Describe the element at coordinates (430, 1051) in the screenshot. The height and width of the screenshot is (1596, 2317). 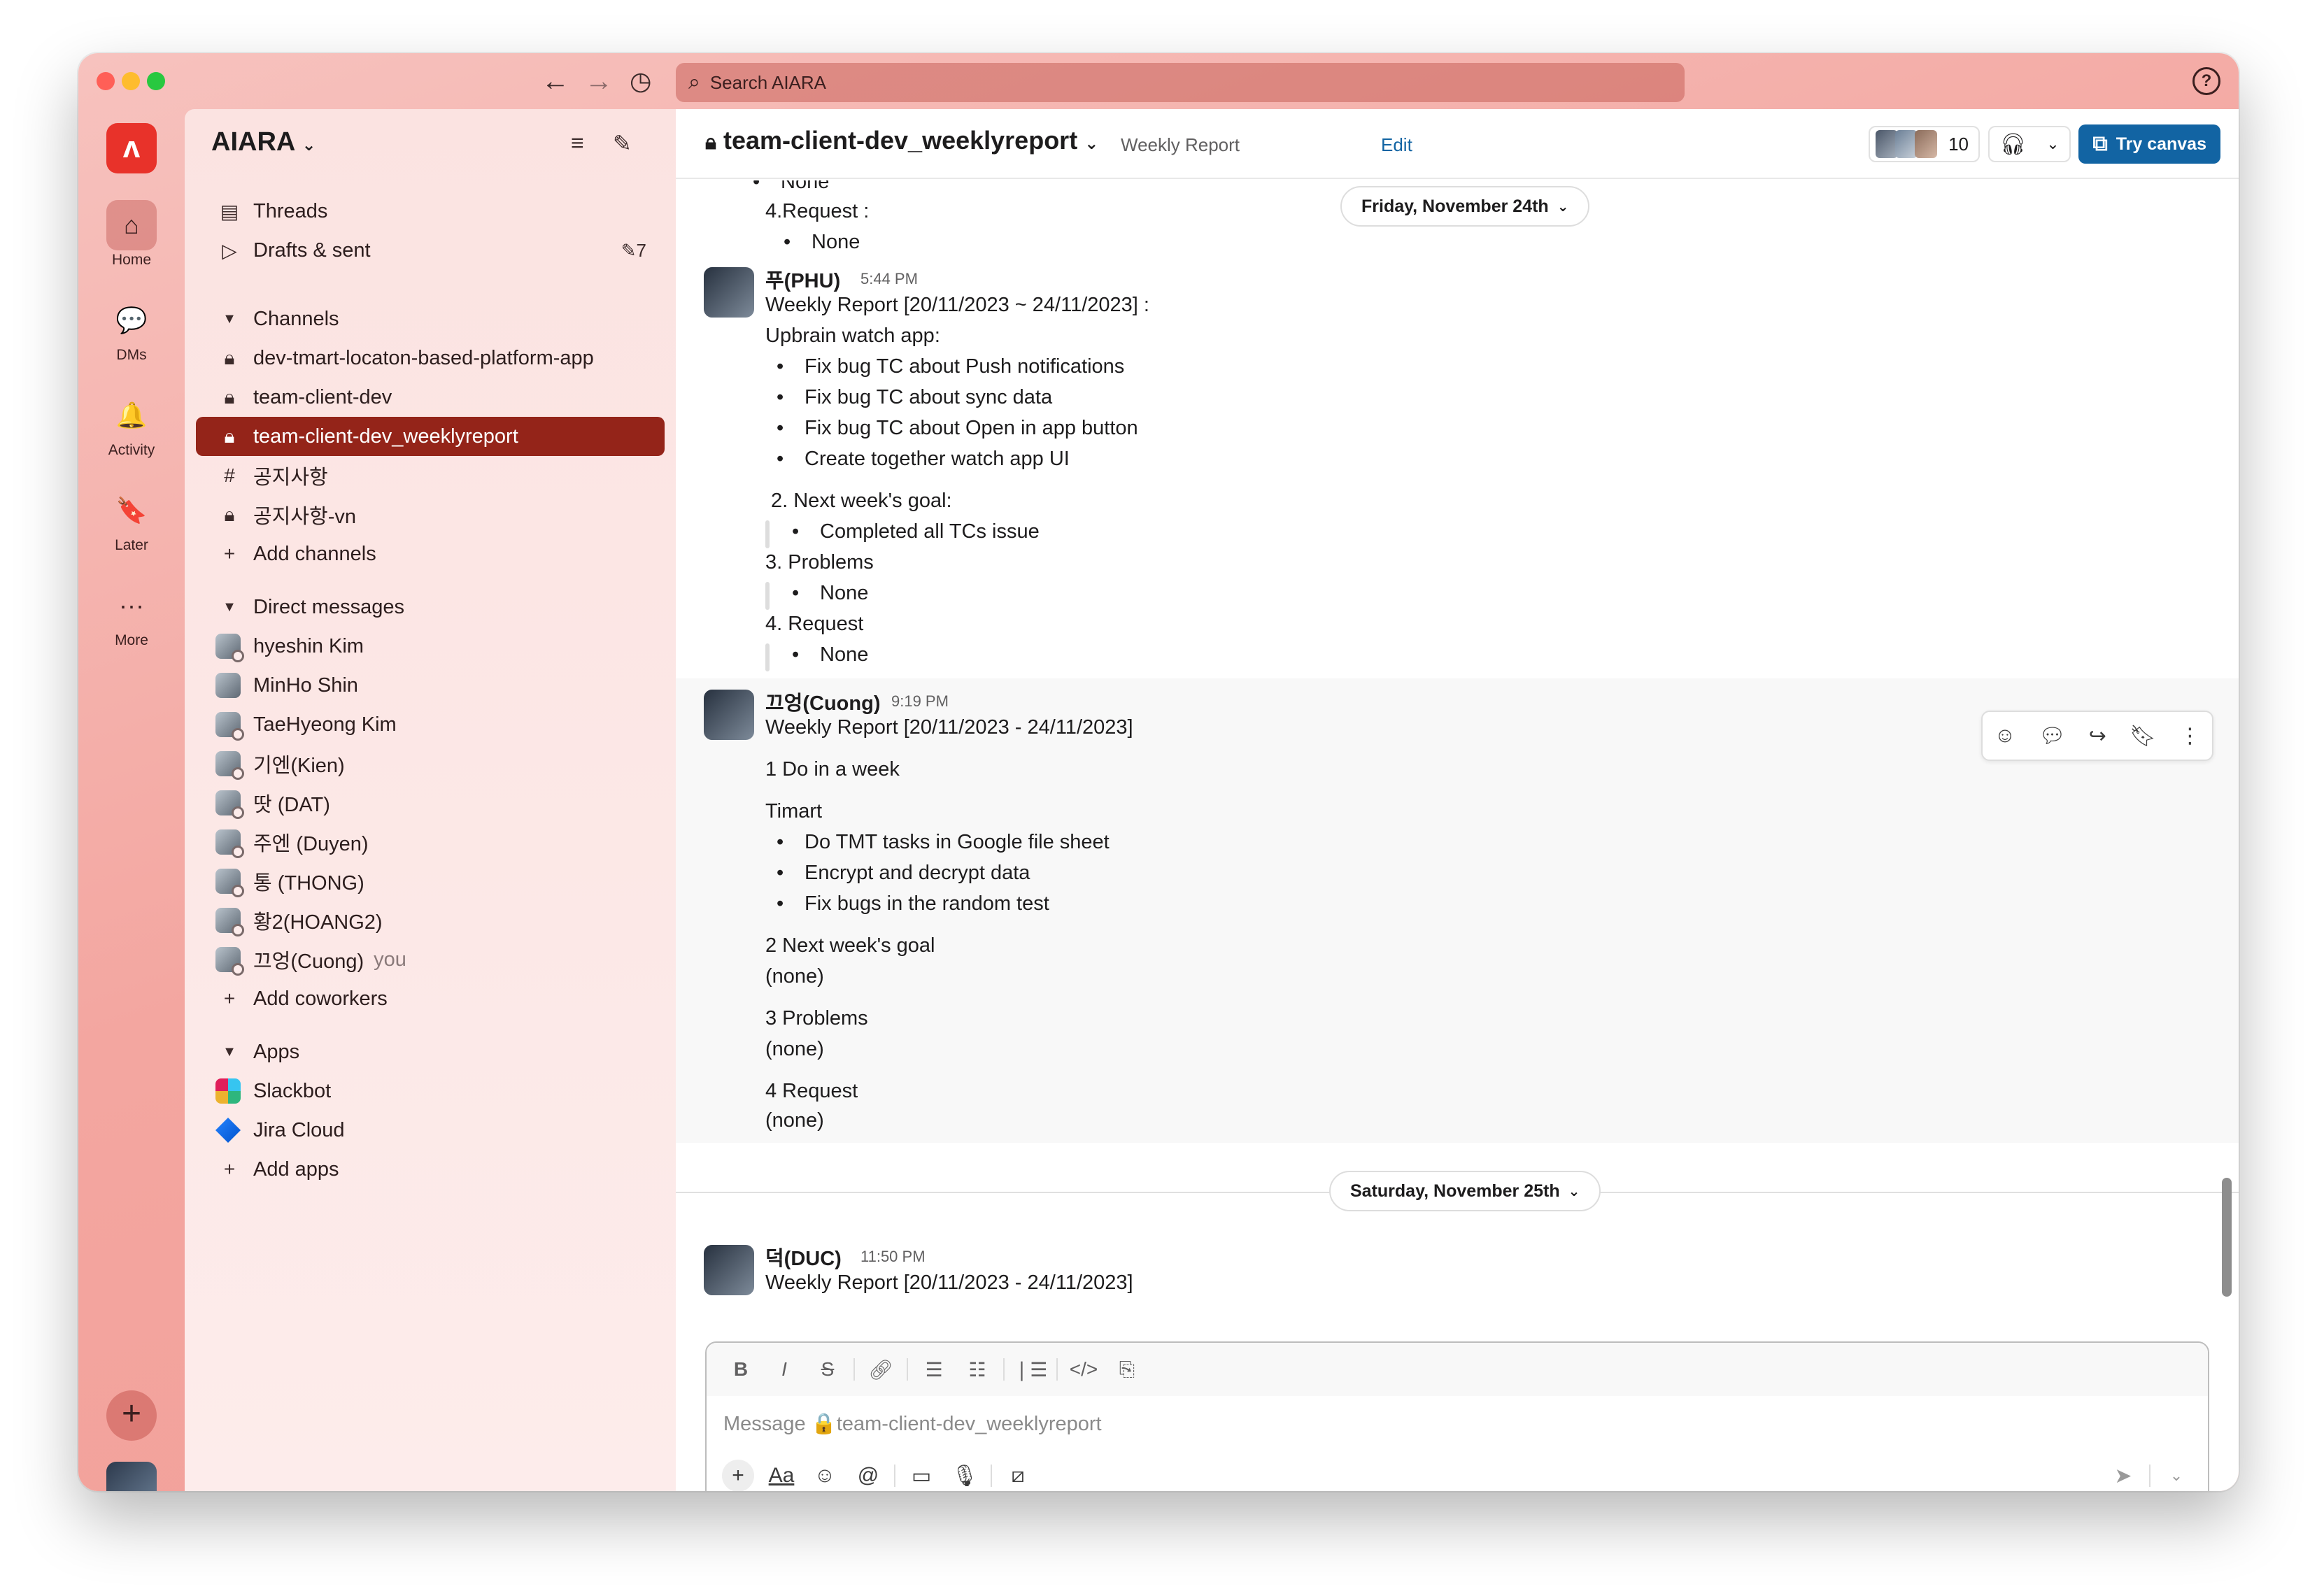
I see `section-apps: ▼ Apps` at that location.